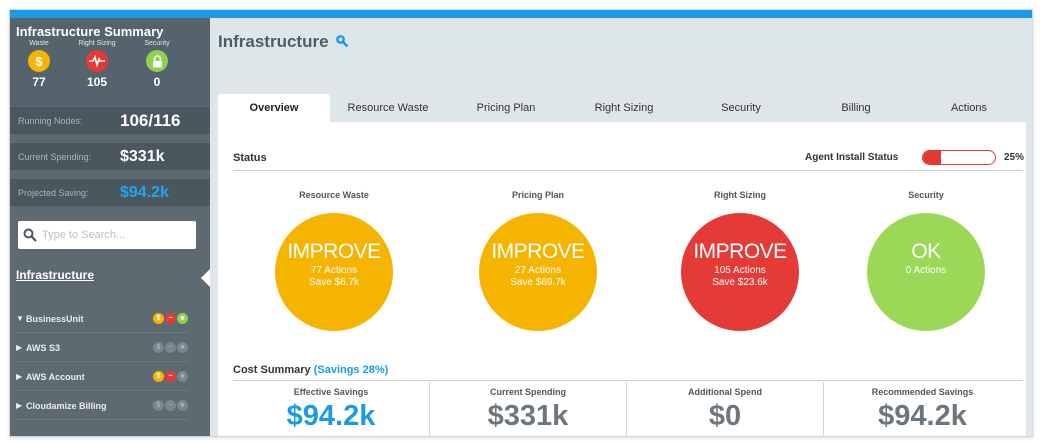 Image resolution: width=1043 pixels, height=442 pixels. I want to click on cost-effective-savings: Effective Savings $94.2k, so click(331, 409).